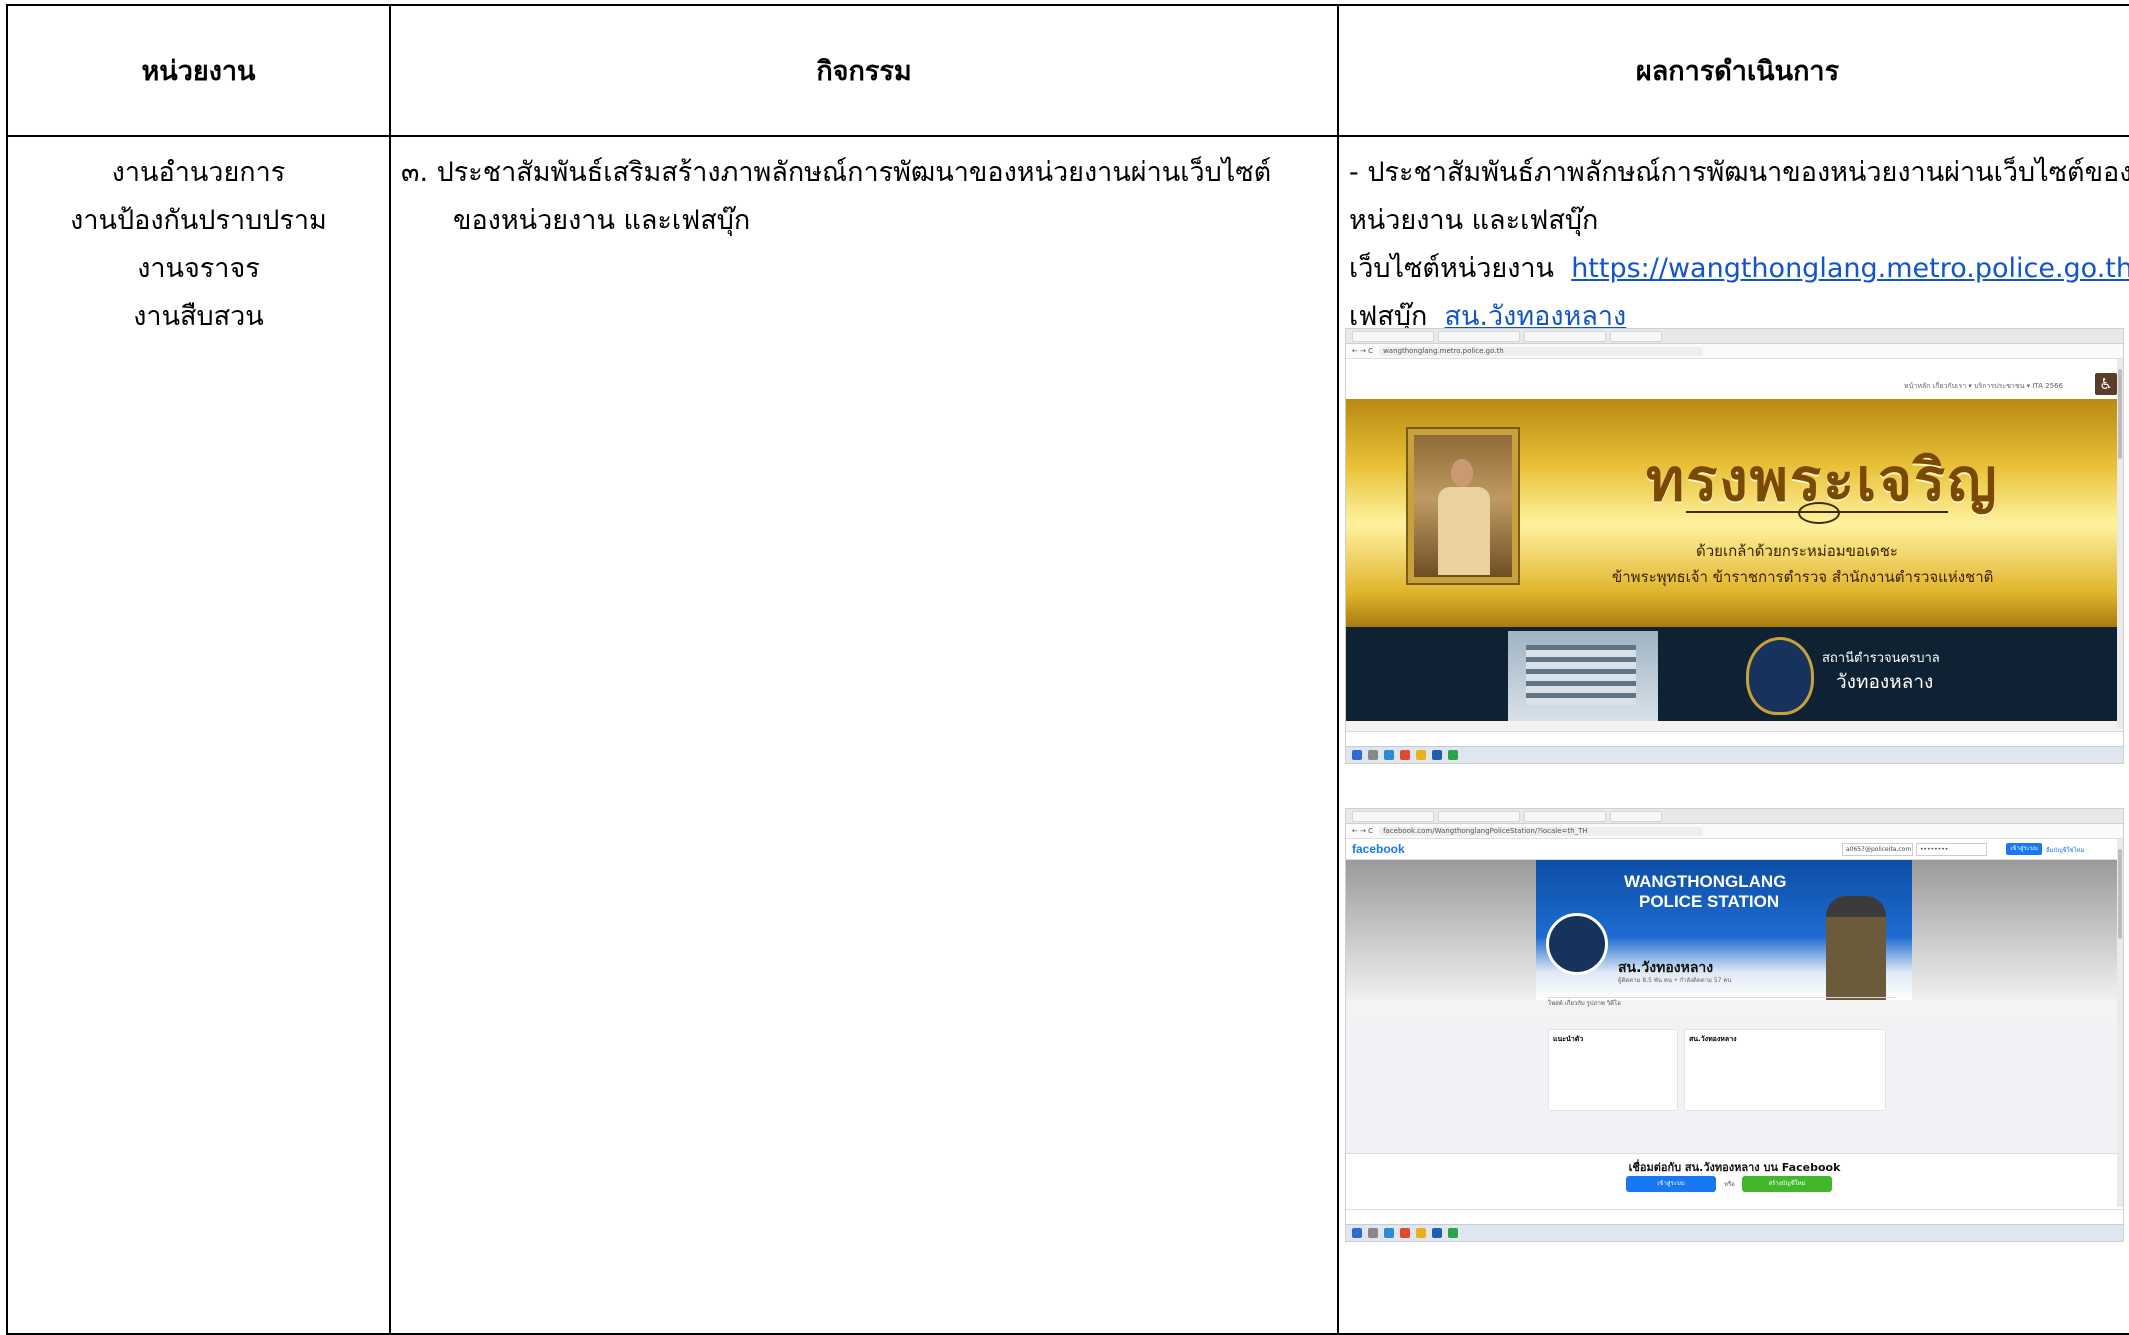  Describe the element at coordinates (1613, 1070) in the screenshot. I see `intro-card: แนะนำตัว` at that location.